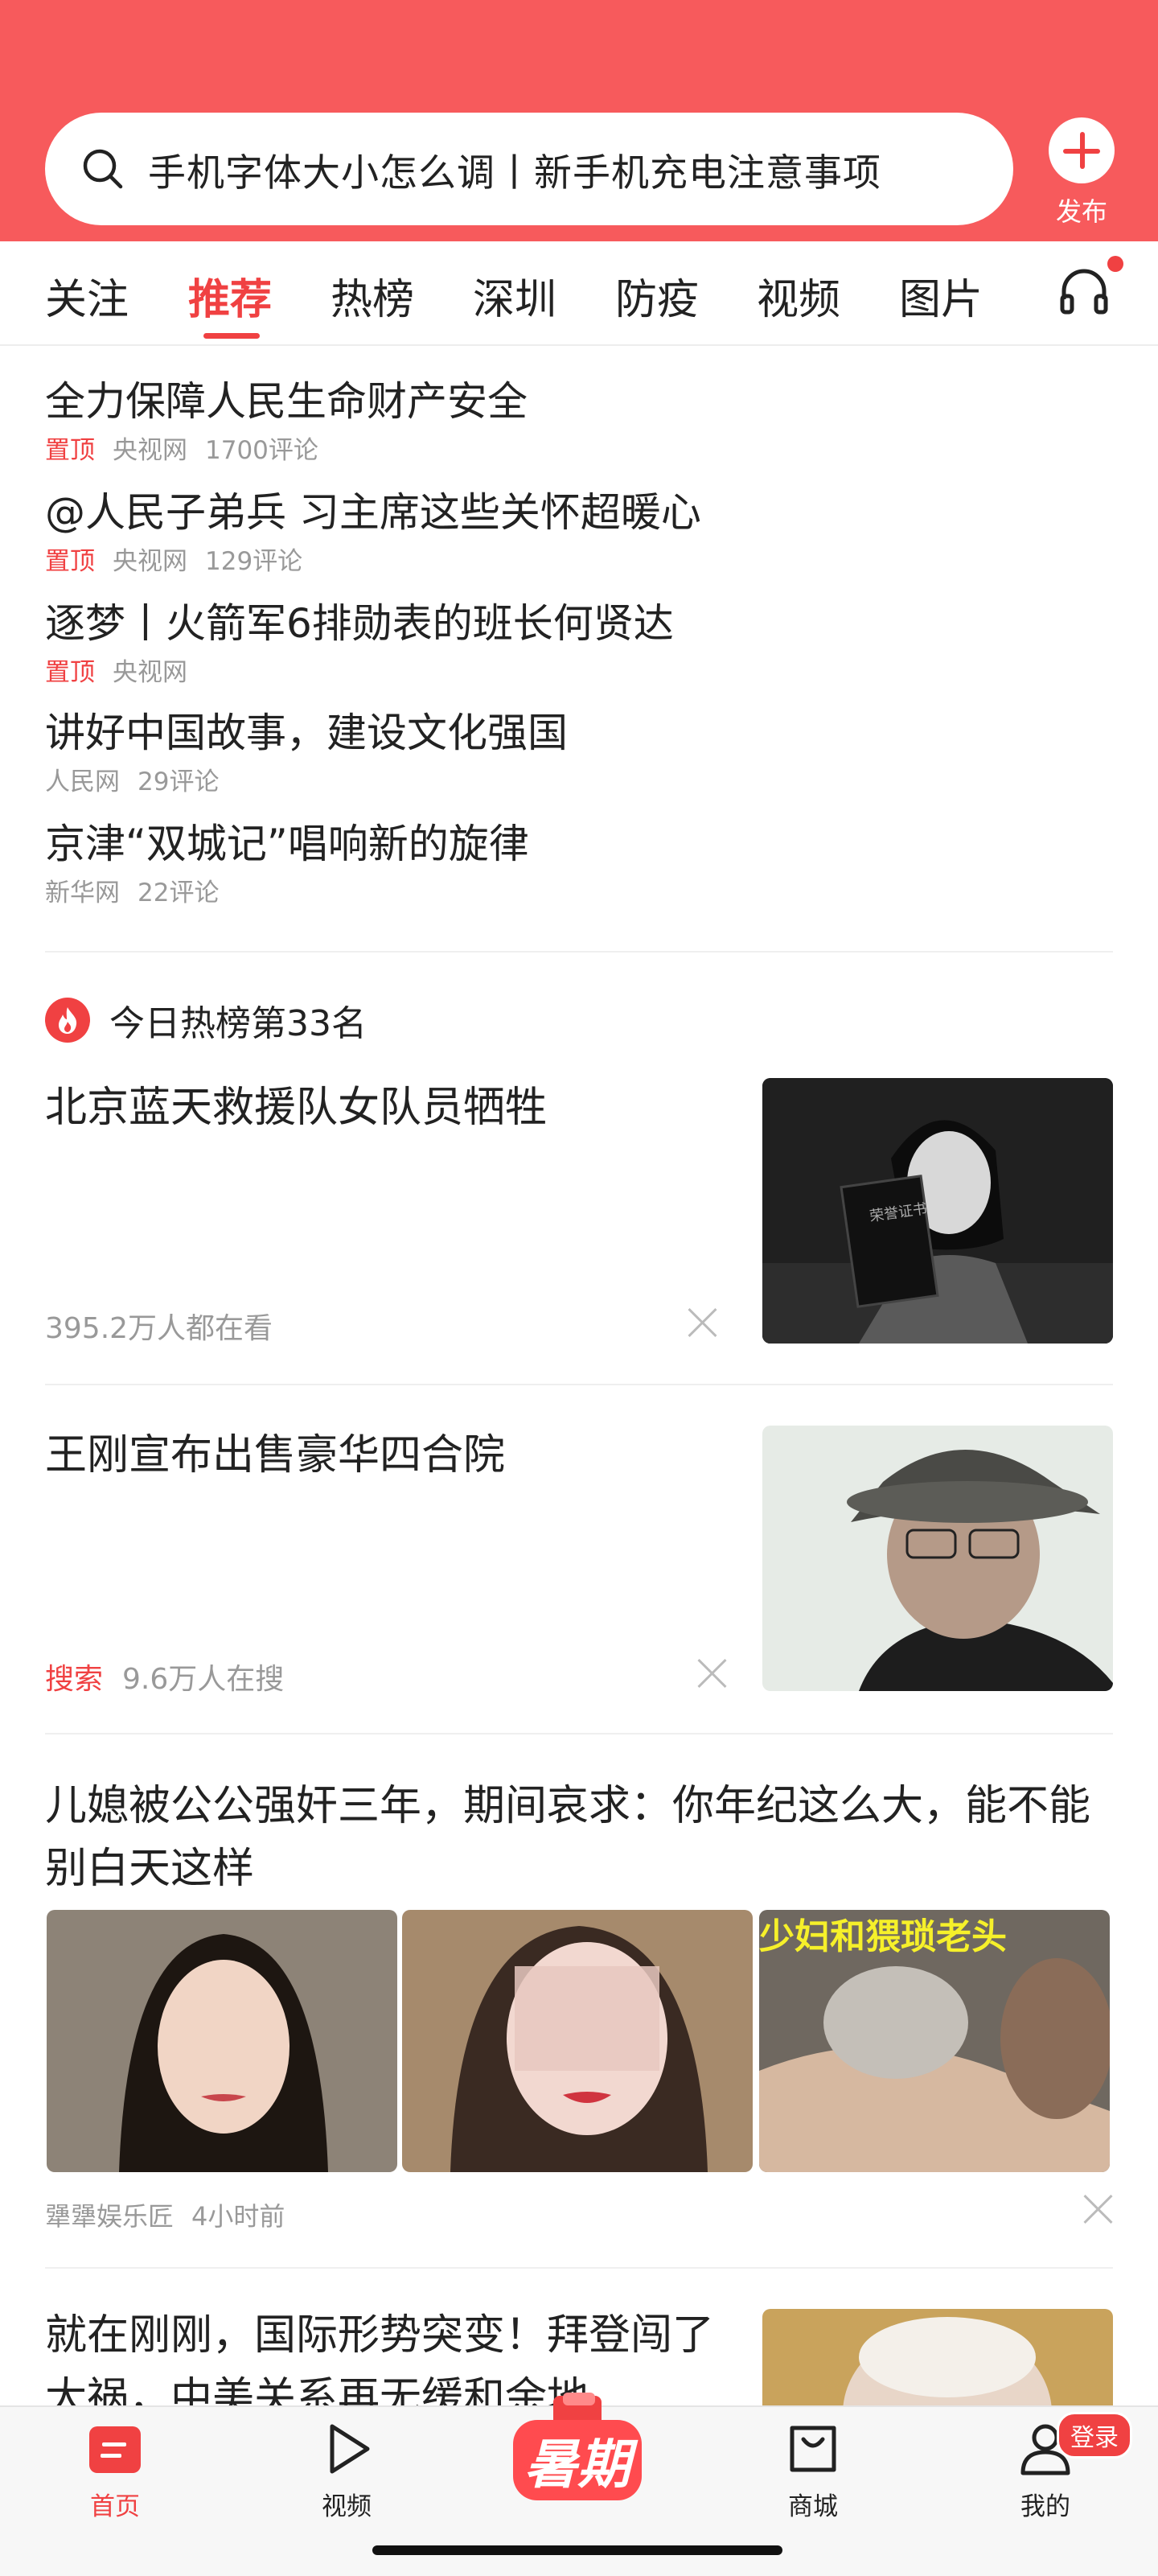 The height and width of the screenshot is (2576, 1158). What do you see at coordinates (179, 893) in the screenshot?
I see `comment-count: 22评论` at bounding box center [179, 893].